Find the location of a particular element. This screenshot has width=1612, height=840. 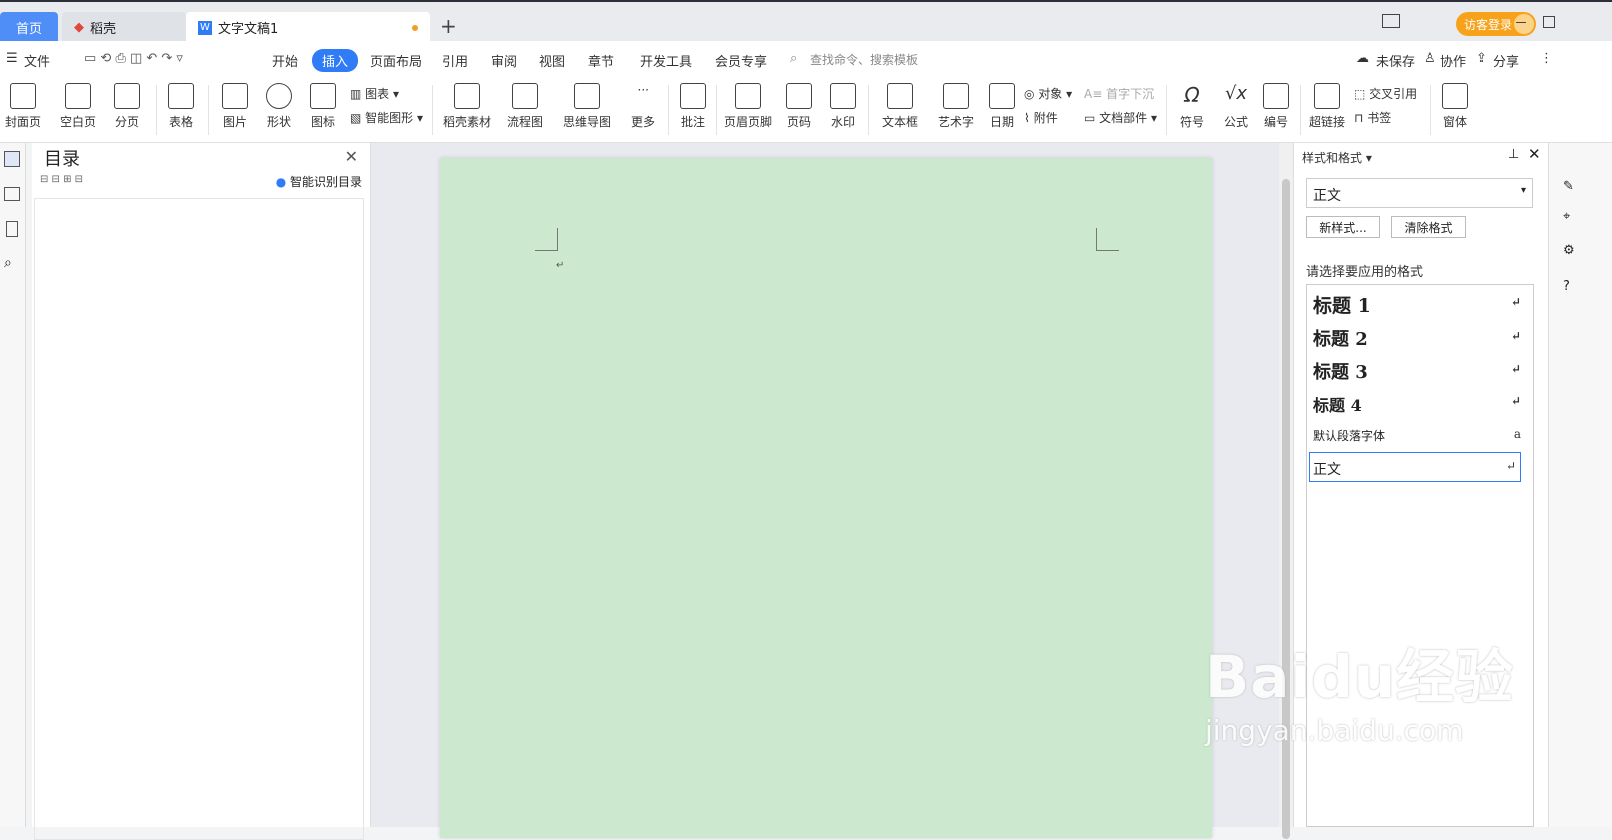

date-button: 日期 is located at coordinates (1002, 106).